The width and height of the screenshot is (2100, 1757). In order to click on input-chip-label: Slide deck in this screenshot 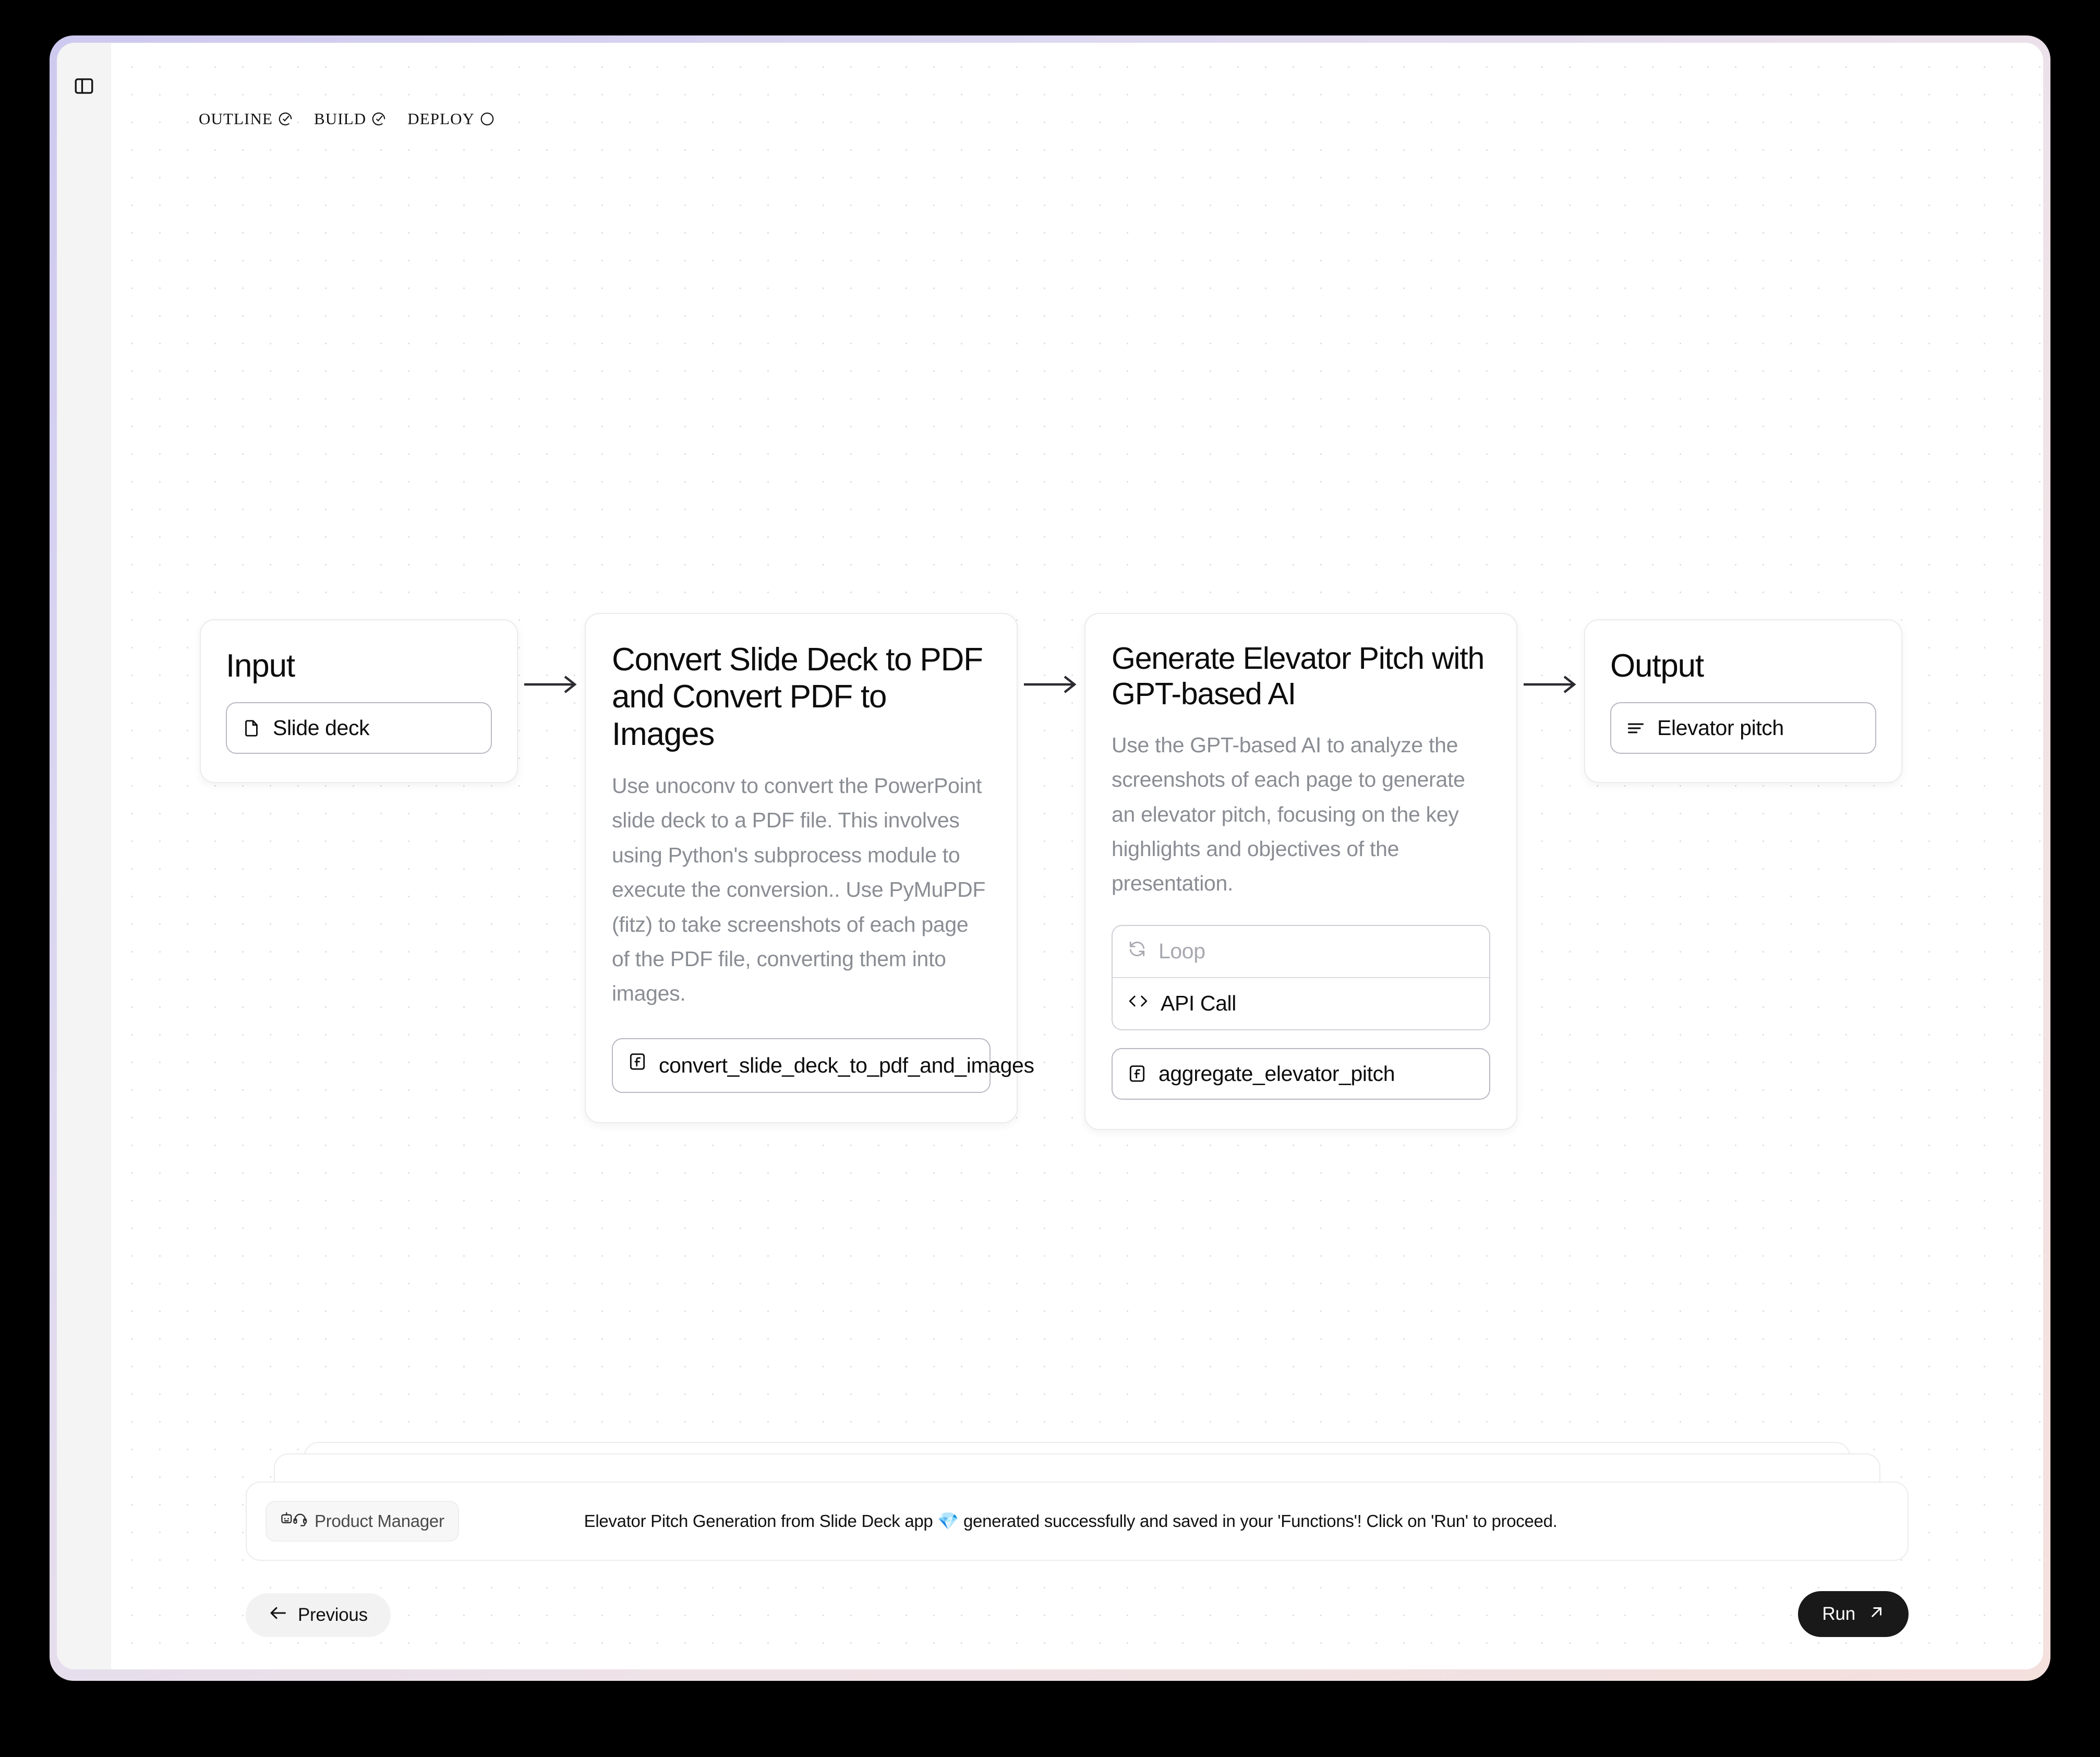, I will do `click(321, 728)`.